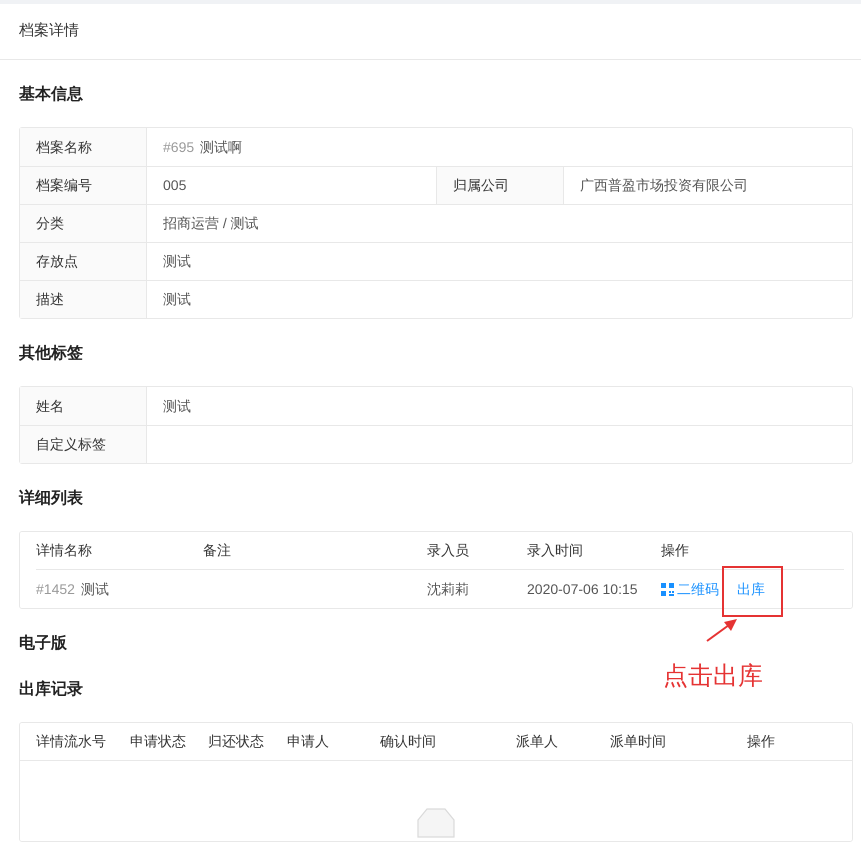 The image size is (861, 844). I want to click on record-id: #695, so click(178, 147).